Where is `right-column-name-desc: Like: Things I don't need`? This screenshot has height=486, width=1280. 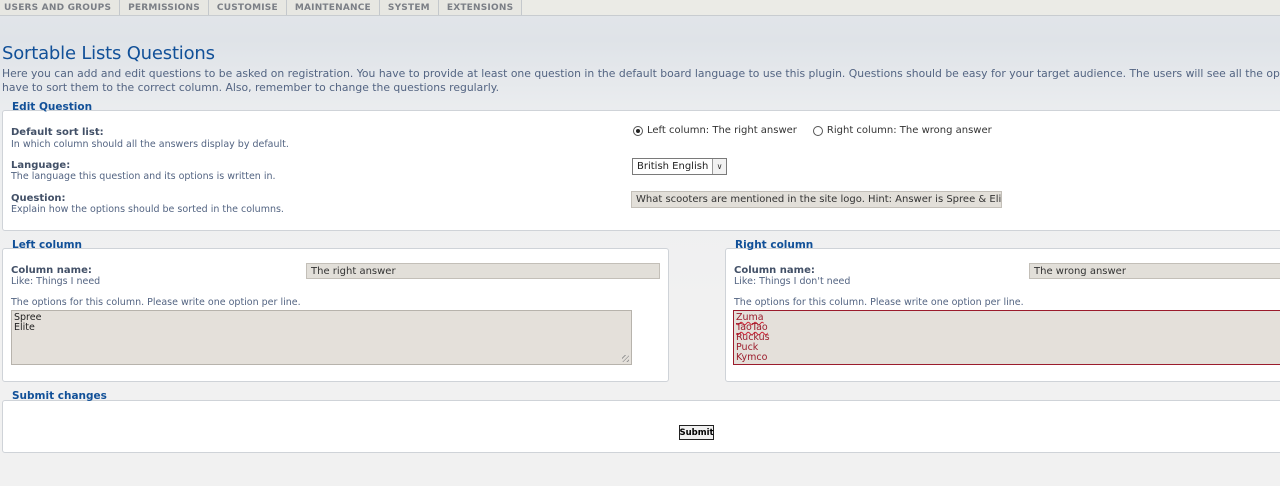 right-column-name-desc: Like: Things I don't need is located at coordinates (792, 281).